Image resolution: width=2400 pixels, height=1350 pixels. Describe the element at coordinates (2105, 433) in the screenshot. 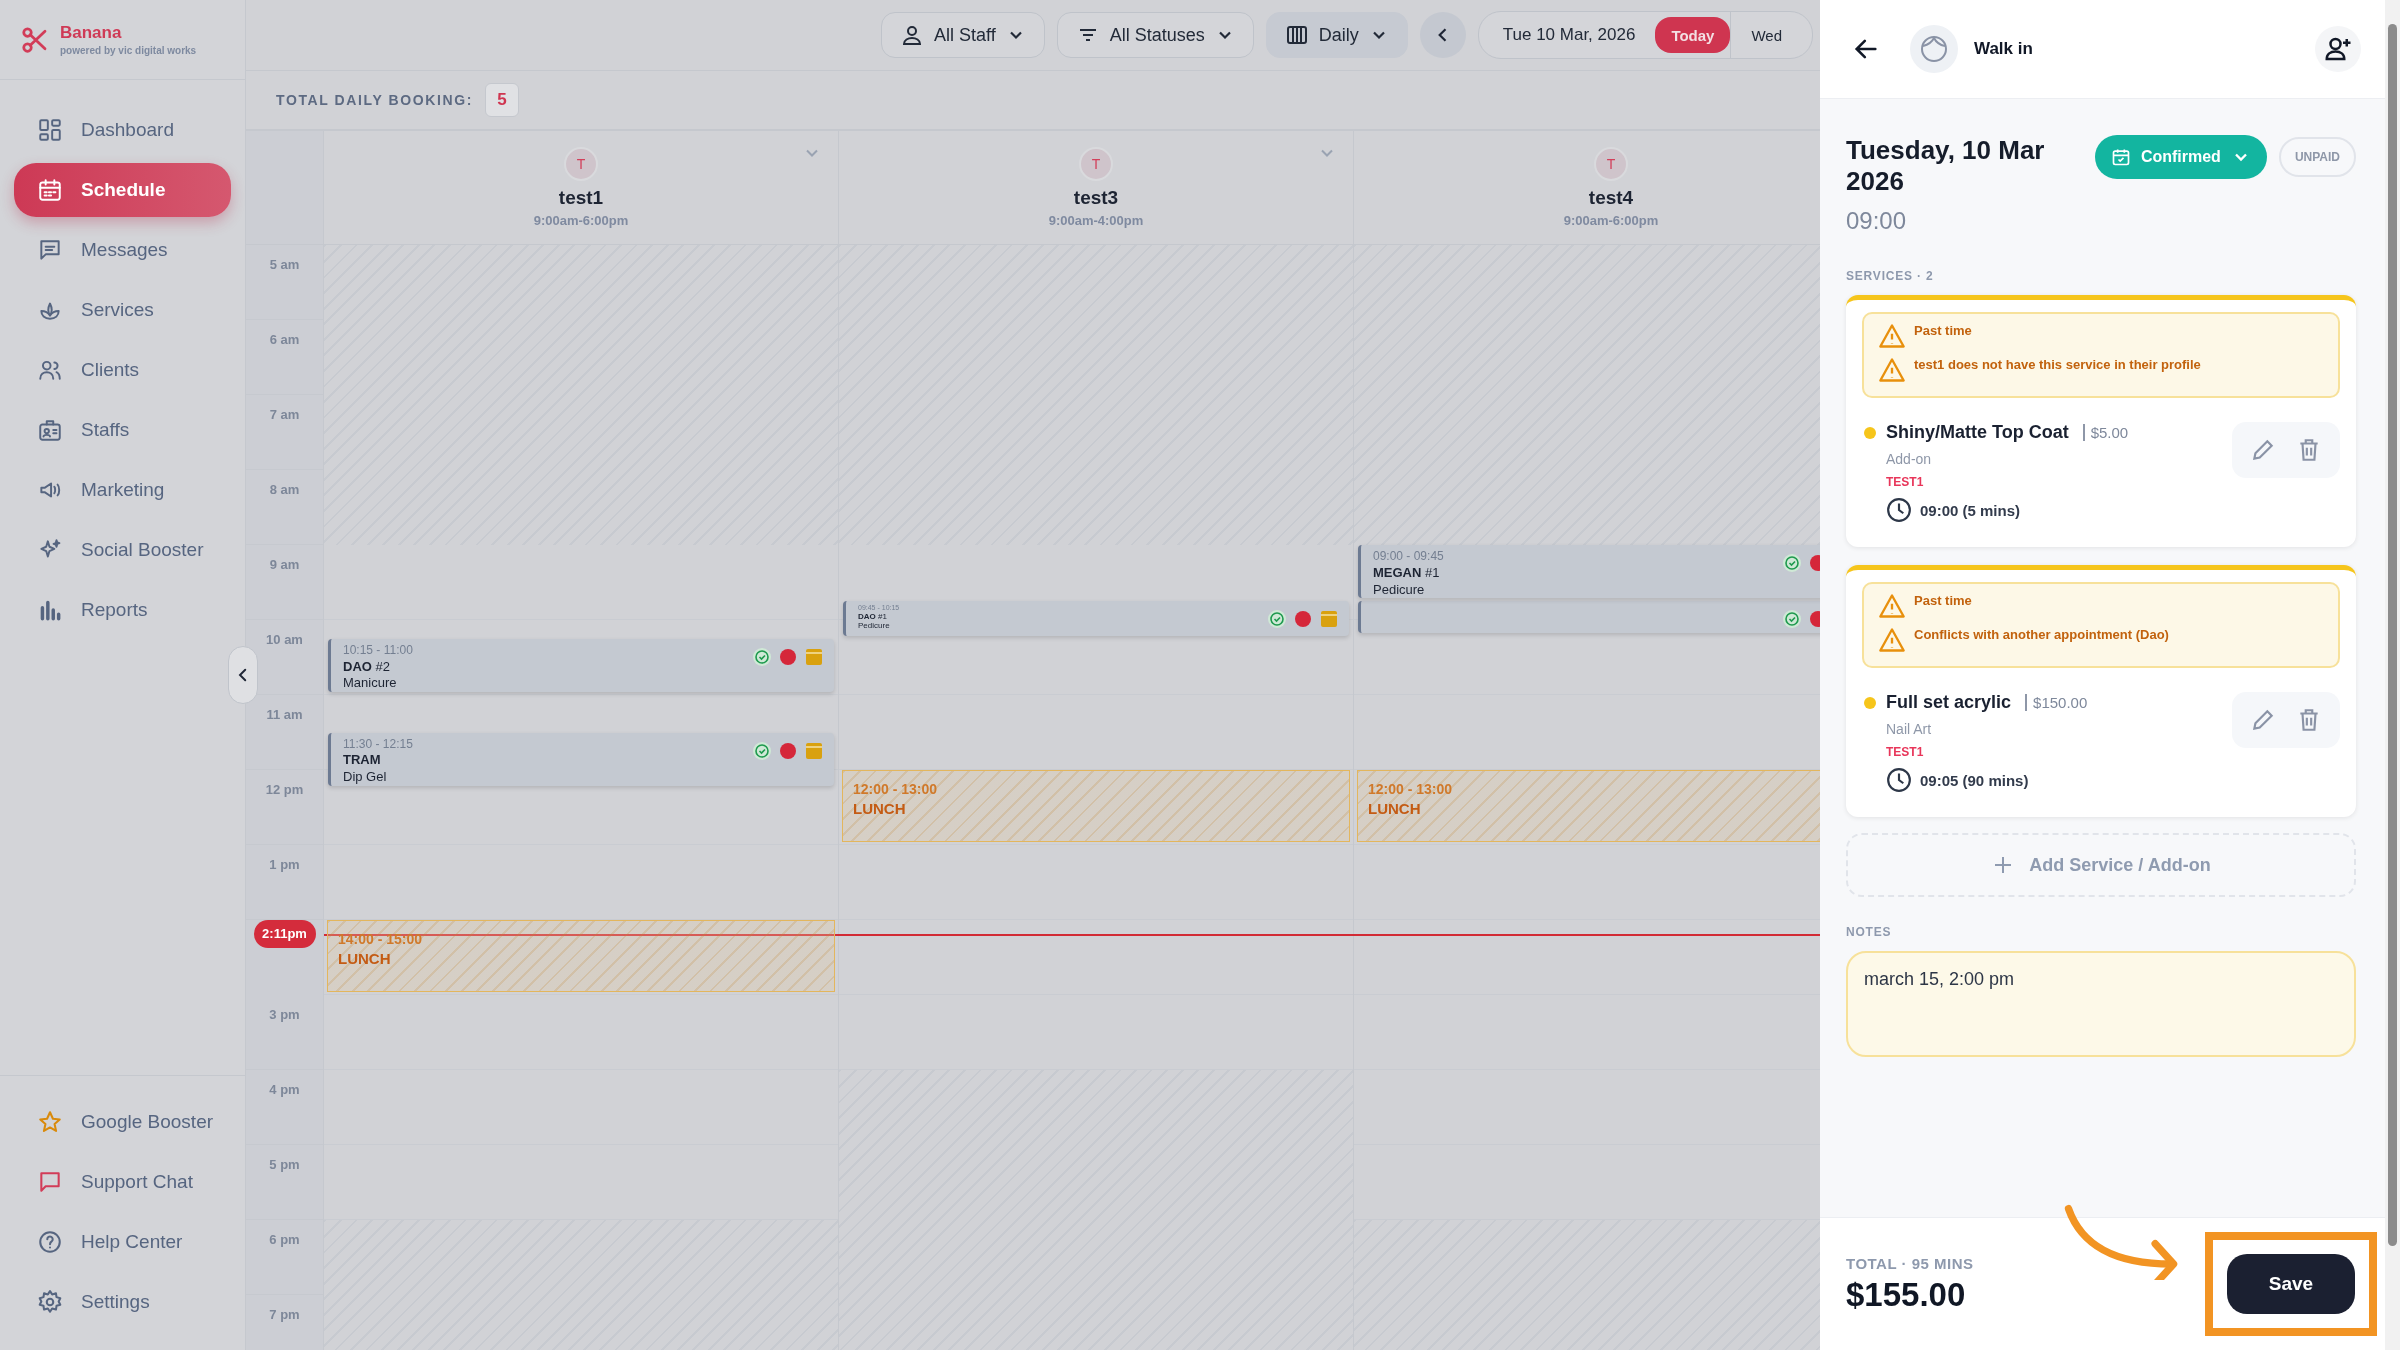

I see `service-price: $5.00` at that location.